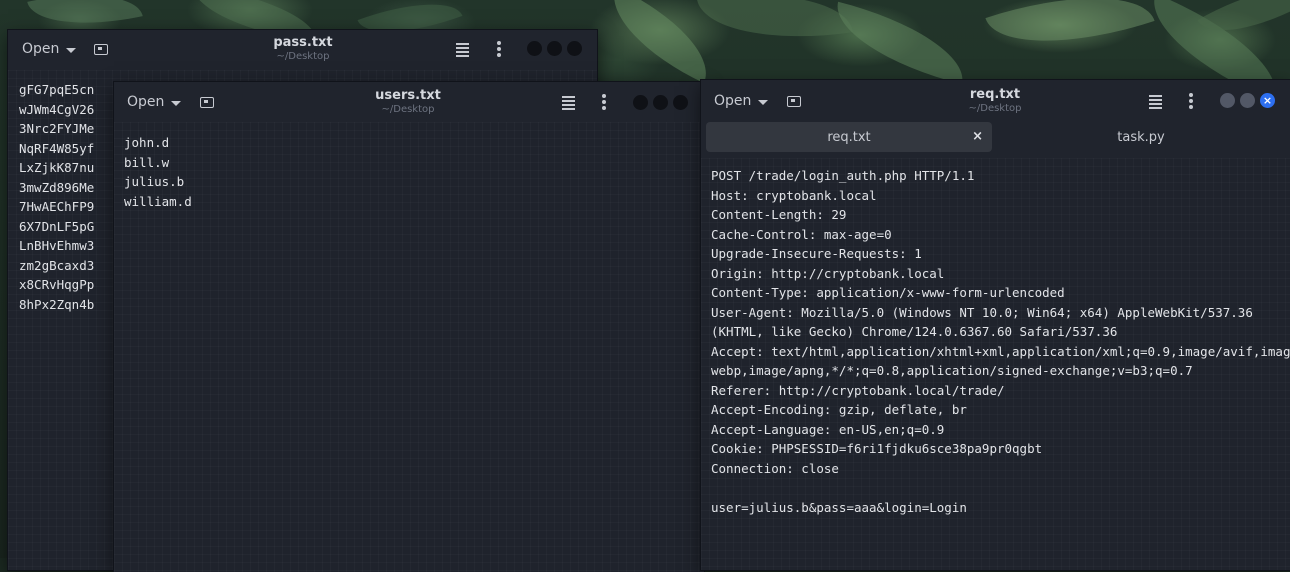 The width and height of the screenshot is (1290, 572). What do you see at coordinates (828, 429) in the screenshot?
I see `text-line: Accept-Language: en-US,en;q=0.9` at bounding box center [828, 429].